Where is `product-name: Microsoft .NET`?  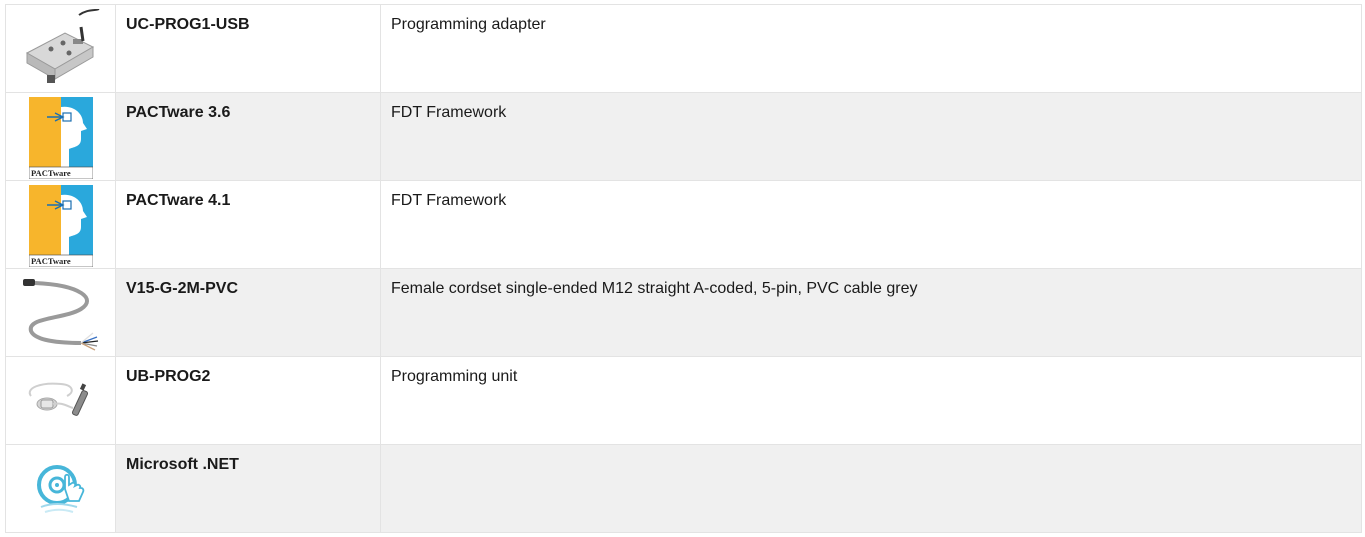 product-name: Microsoft .NET is located at coordinates (248, 488).